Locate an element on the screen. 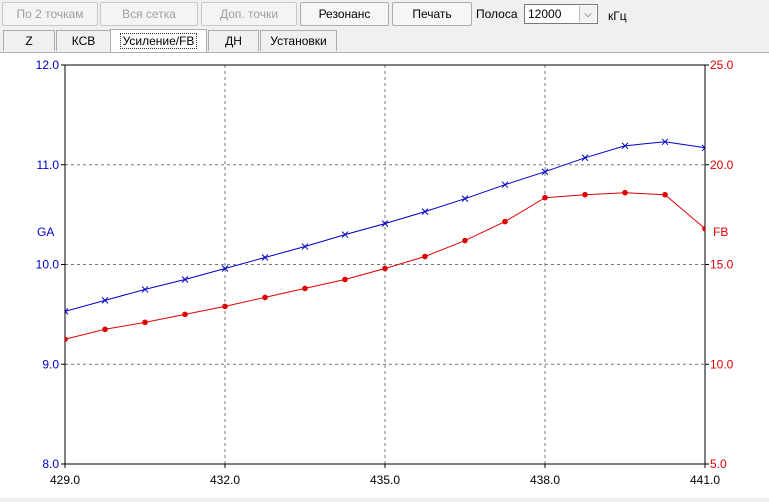 This screenshot has width=769, height=502. band-value: 12000 is located at coordinates (545, 14).